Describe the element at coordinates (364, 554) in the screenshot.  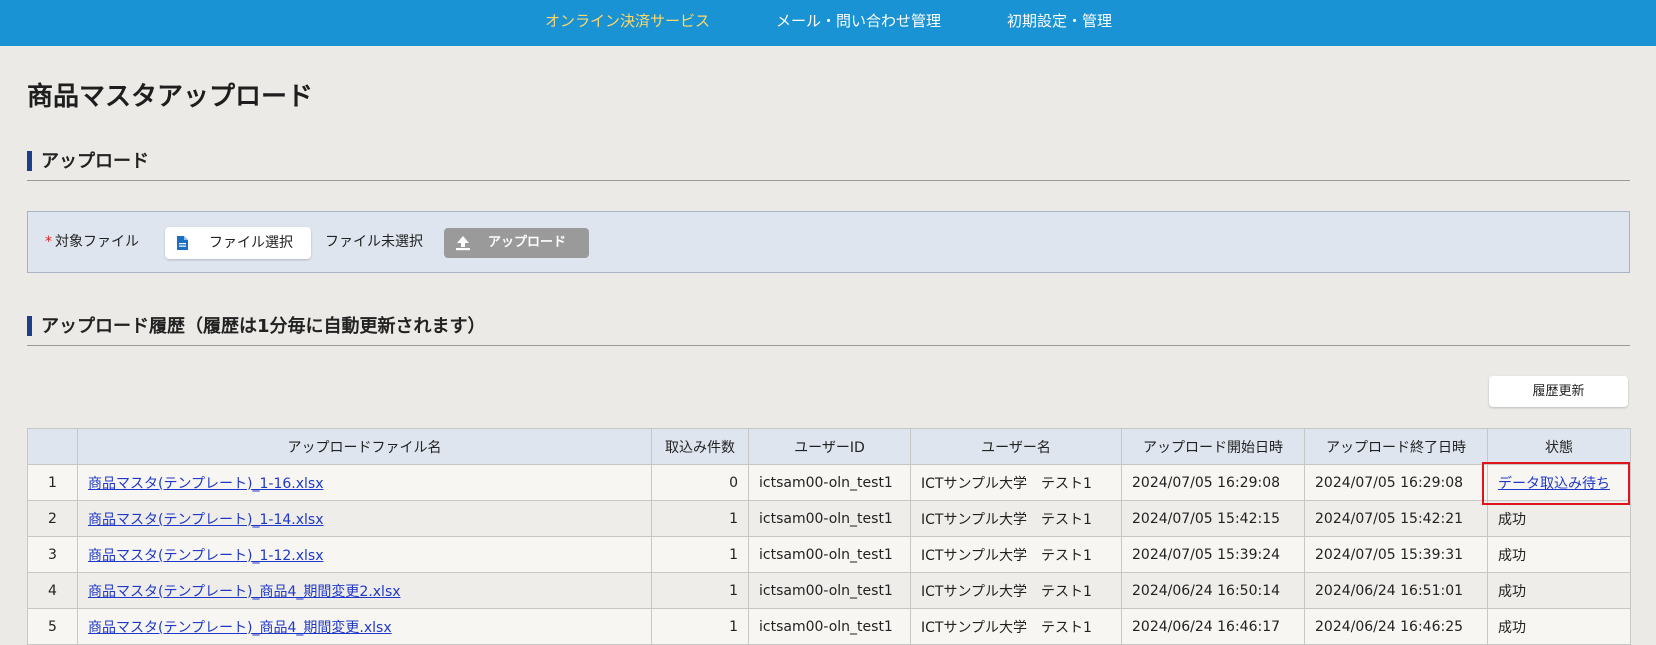
I see `file-name-cell: 商品マスタ(テンプレート)_1-12.xlsx` at that location.